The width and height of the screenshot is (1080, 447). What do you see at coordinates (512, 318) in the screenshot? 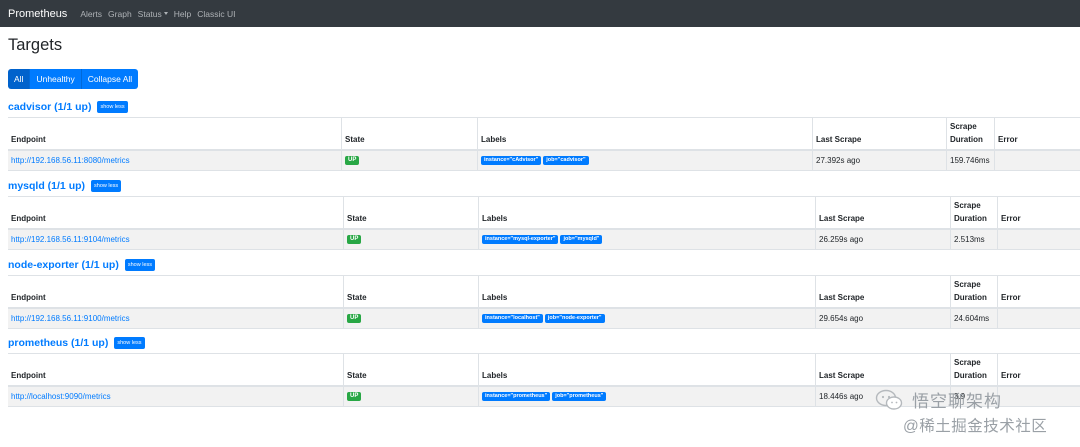
I see `label-badge-instance: instance="localhost"` at bounding box center [512, 318].